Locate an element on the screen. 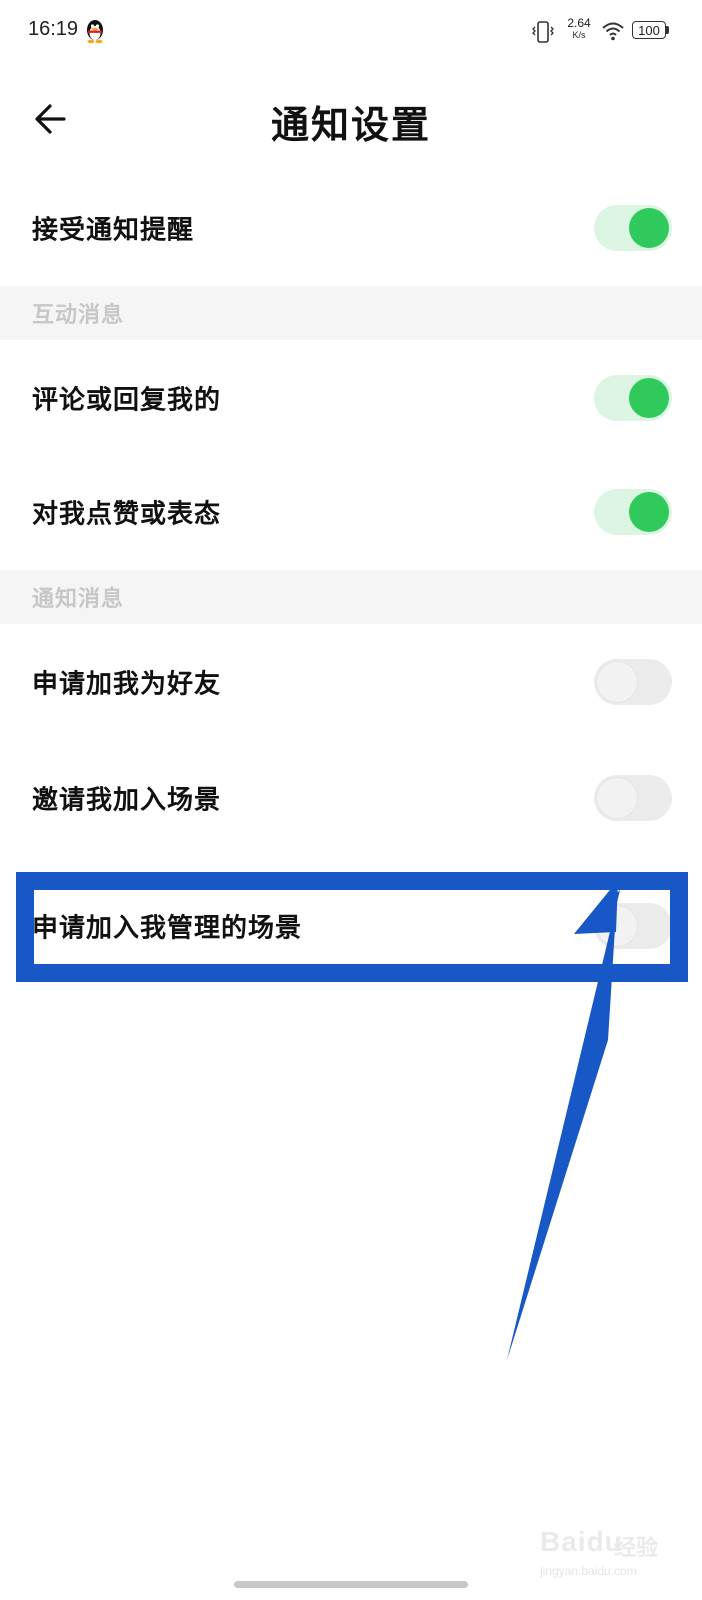 The width and height of the screenshot is (702, 1600). section-title: 互动消息 is located at coordinates (78, 315).